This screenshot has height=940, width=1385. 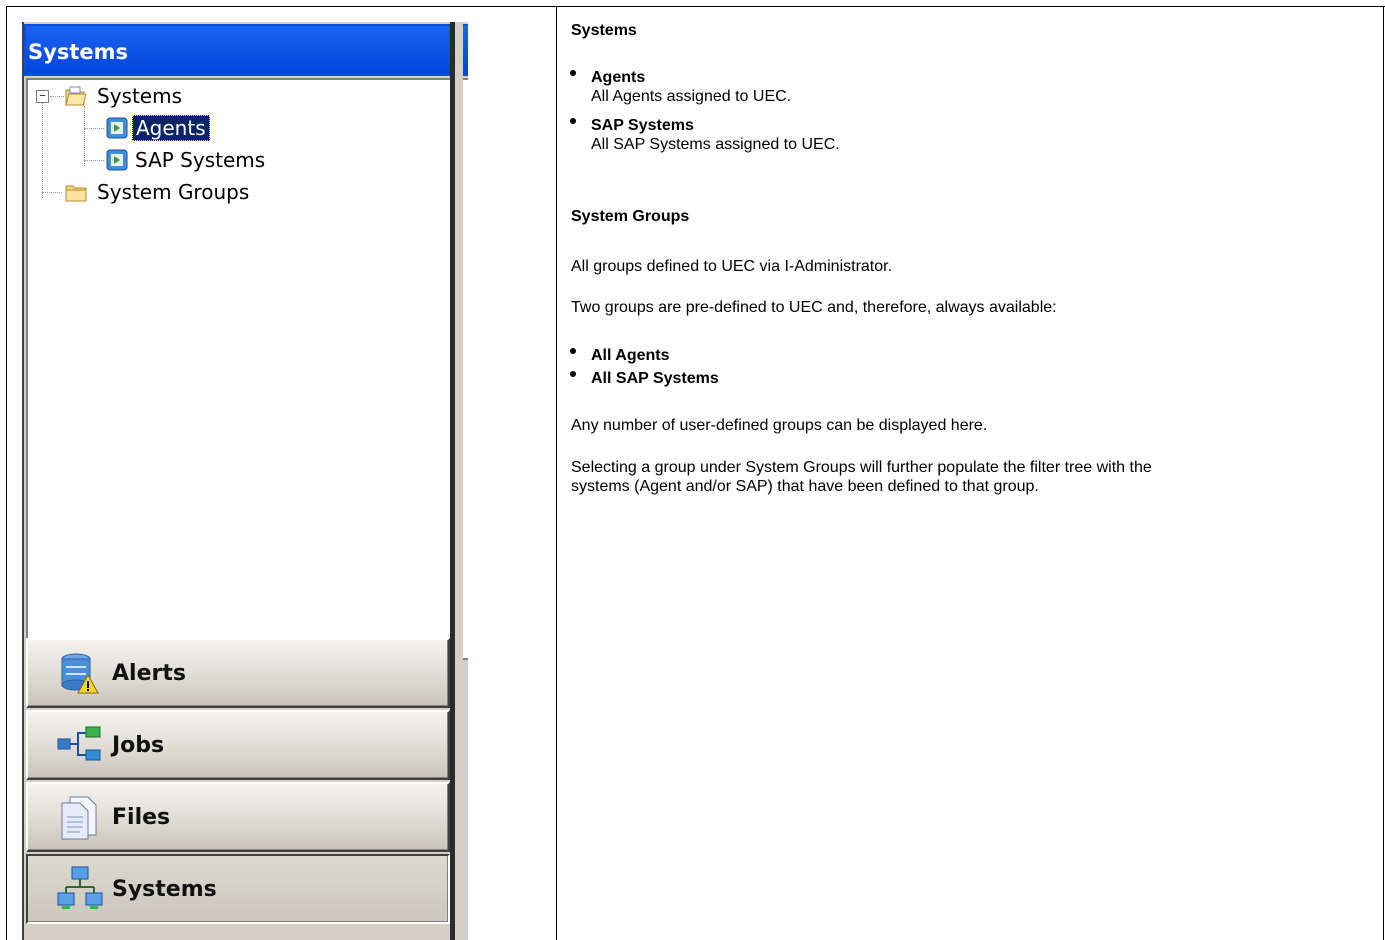 What do you see at coordinates (238, 817) in the screenshot?
I see `files-button: Files` at bounding box center [238, 817].